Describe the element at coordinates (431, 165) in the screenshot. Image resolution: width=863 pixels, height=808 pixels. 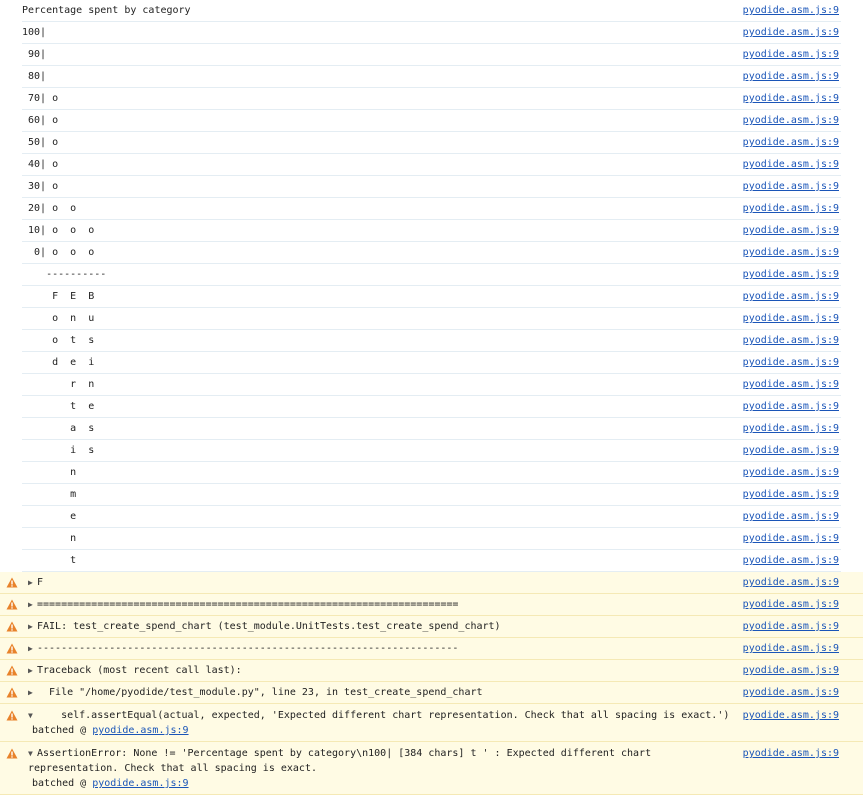
I see `log-row: 40| o pyodide.asm.js:9` at that location.